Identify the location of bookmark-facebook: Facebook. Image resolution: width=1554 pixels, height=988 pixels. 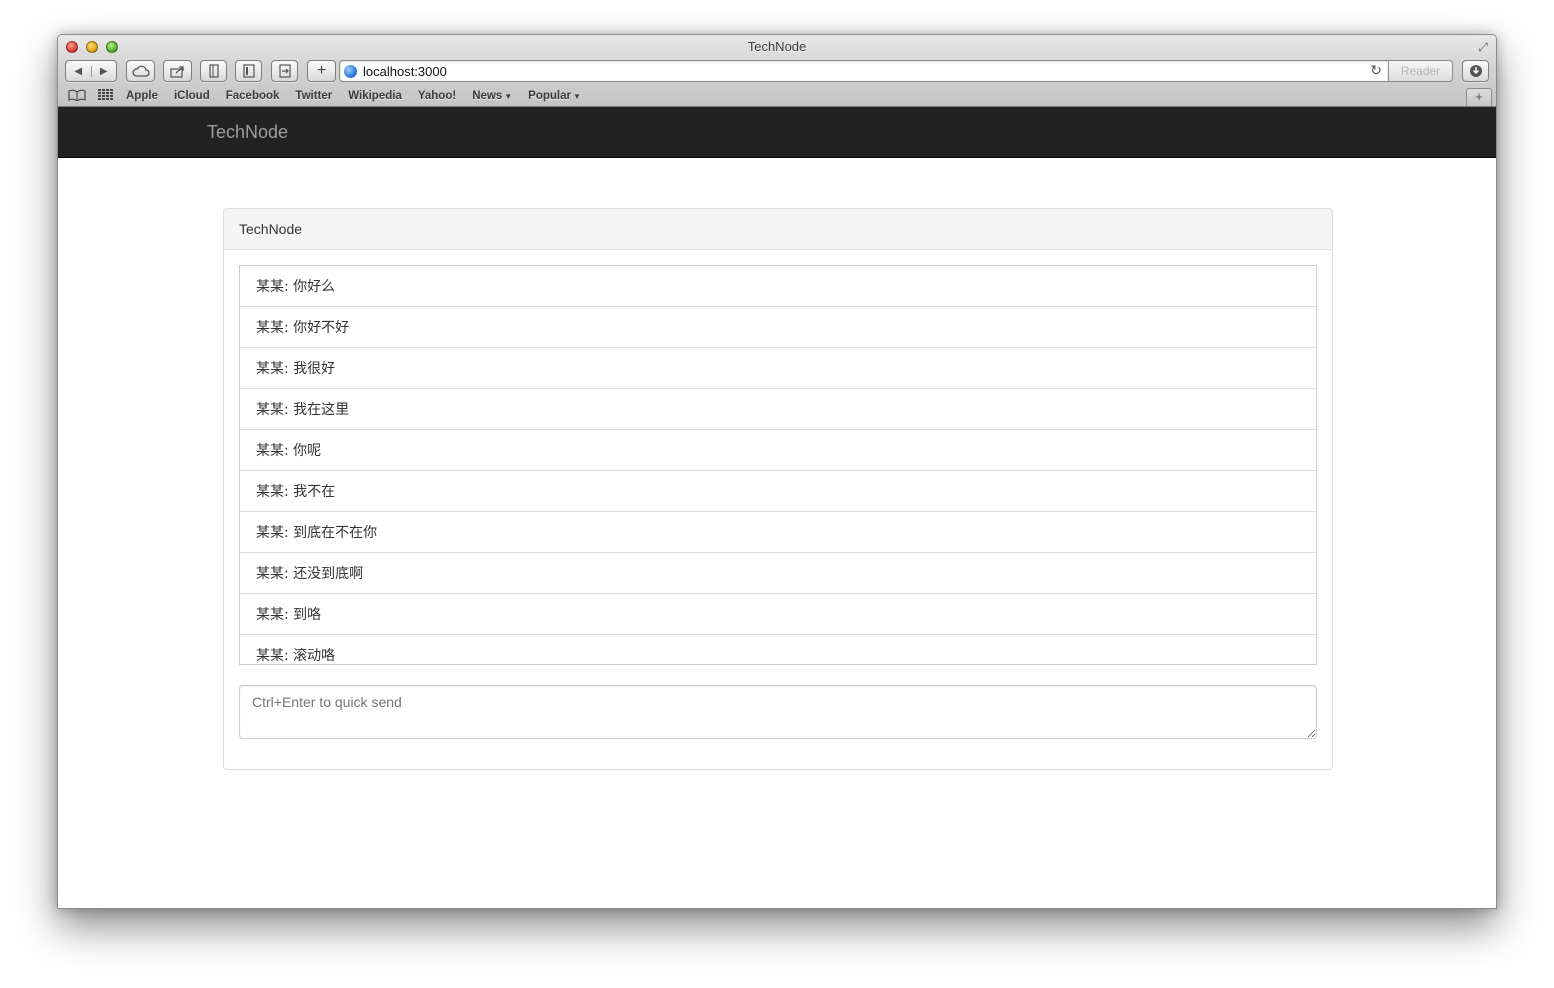
(253, 96).